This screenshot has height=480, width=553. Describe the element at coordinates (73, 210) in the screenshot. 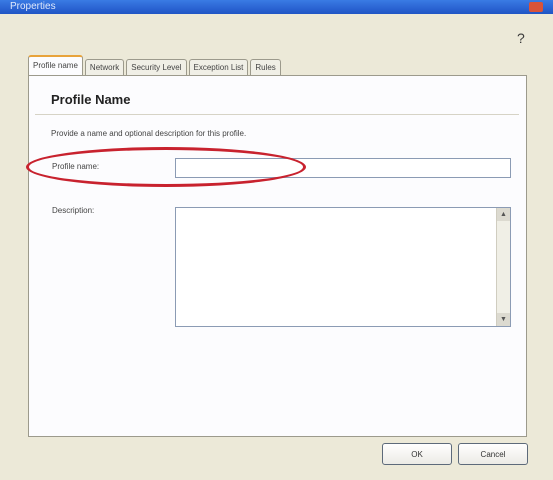

I see `description-label: Description:` at that location.